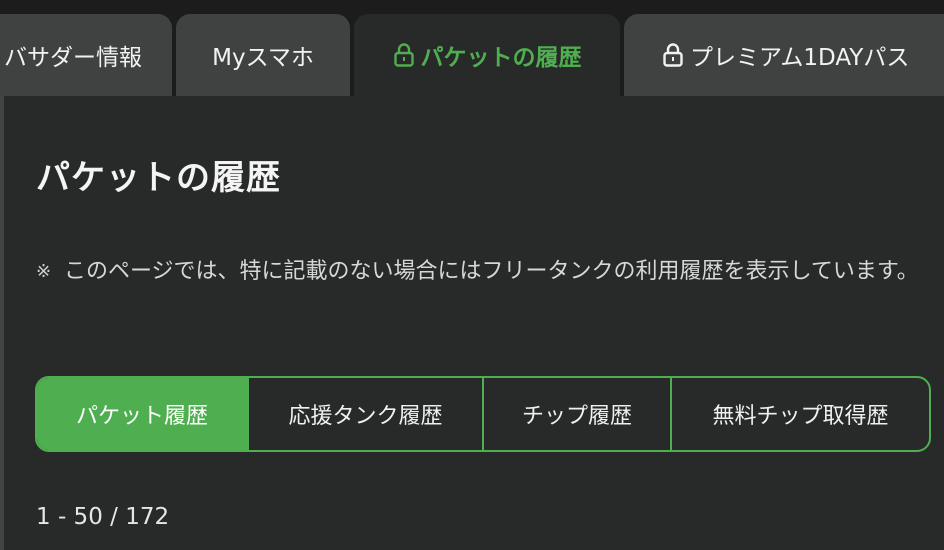  Describe the element at coordinates (103, 517) in the screenshot. I see `pagination-range: 1 - 50 / 172` at that location.